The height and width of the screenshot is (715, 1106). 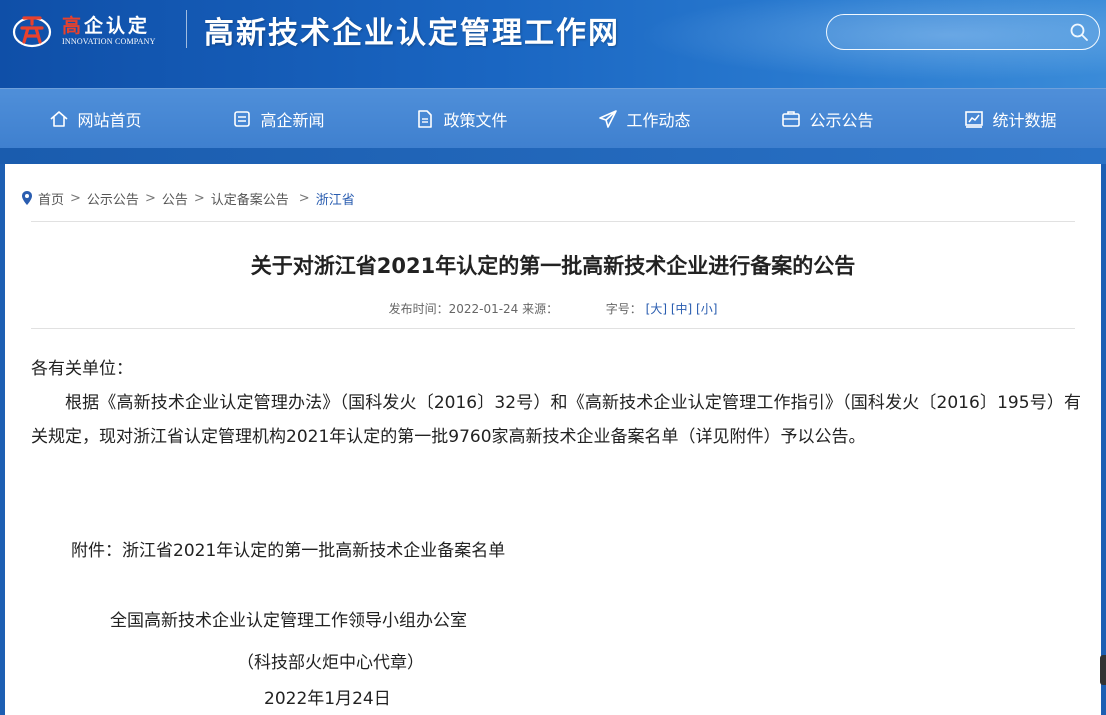 What do you see at coordinates (425, 119) in the screenshot?
I see `document-icon` at bounding box center [425, 119].